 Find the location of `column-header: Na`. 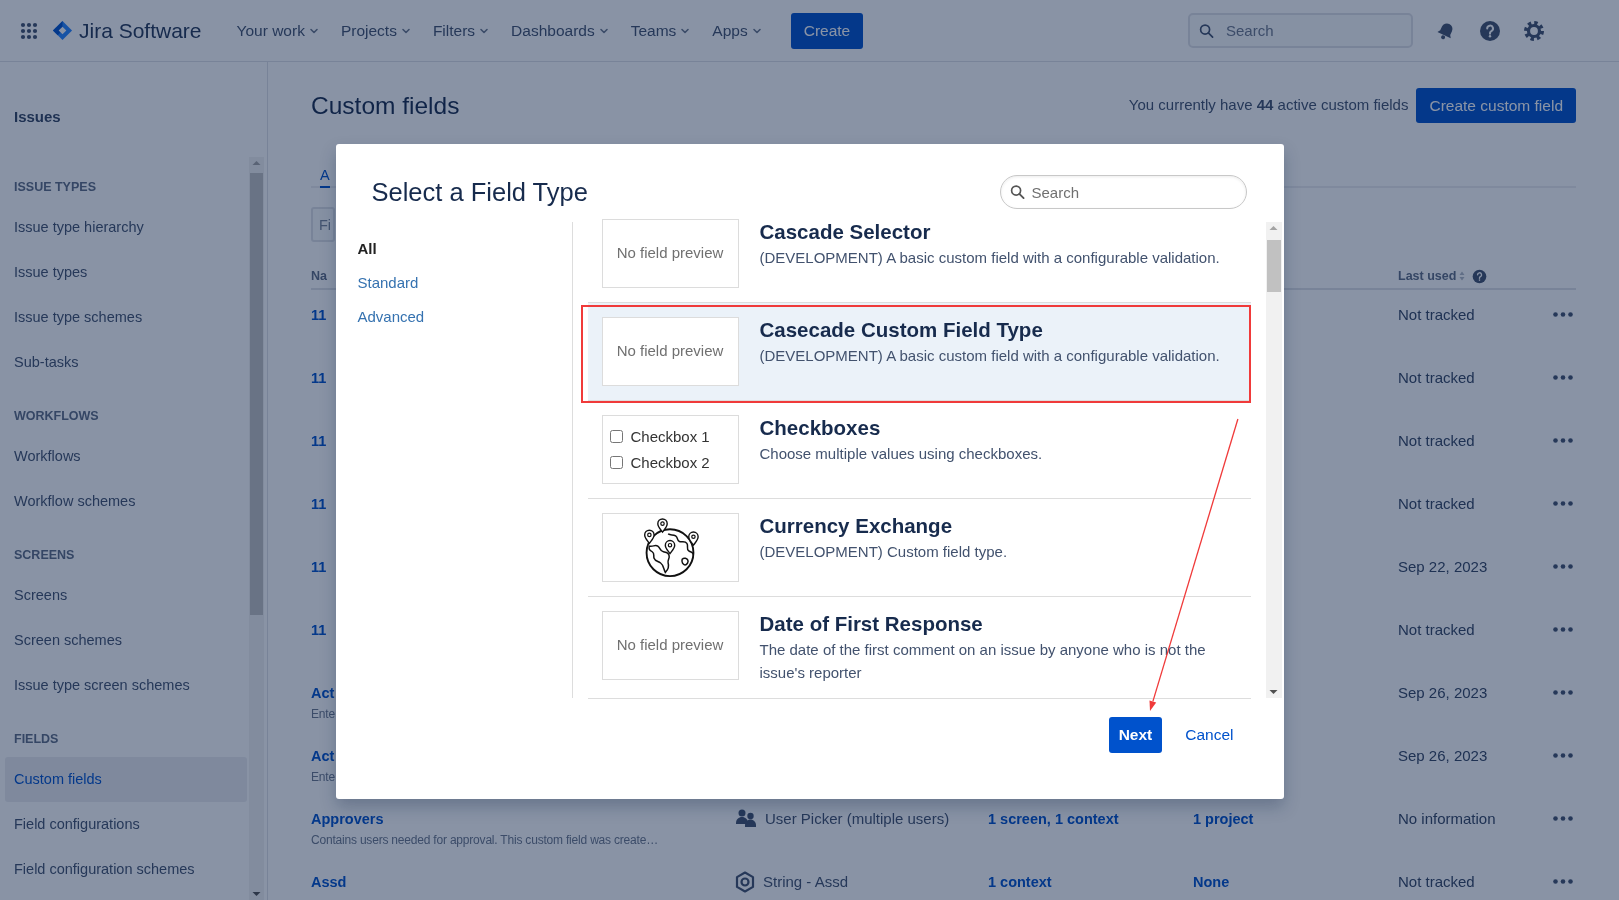

column-header: Na is located at coordinates (319, 276).